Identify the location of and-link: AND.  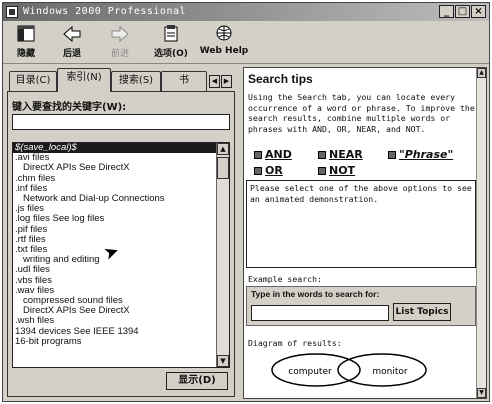
(273, 154).